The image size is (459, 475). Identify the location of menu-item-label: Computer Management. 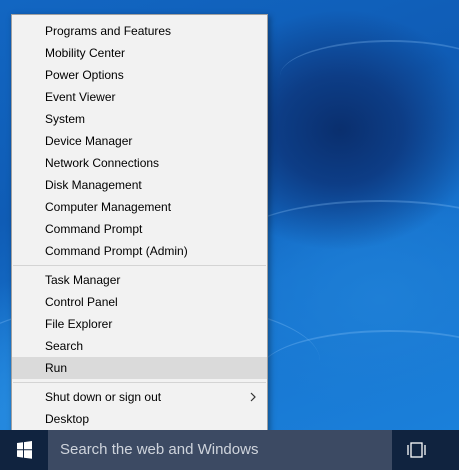
(108, 207).